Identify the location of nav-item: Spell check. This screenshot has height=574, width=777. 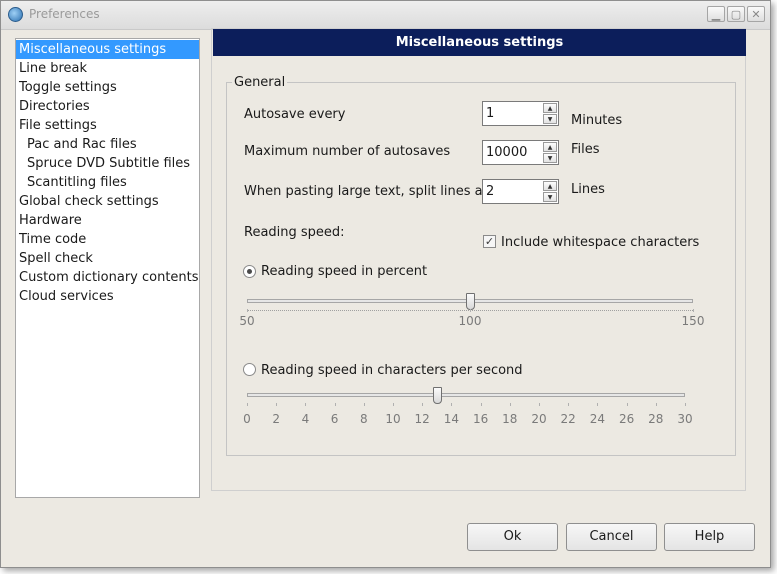
(107, 258).